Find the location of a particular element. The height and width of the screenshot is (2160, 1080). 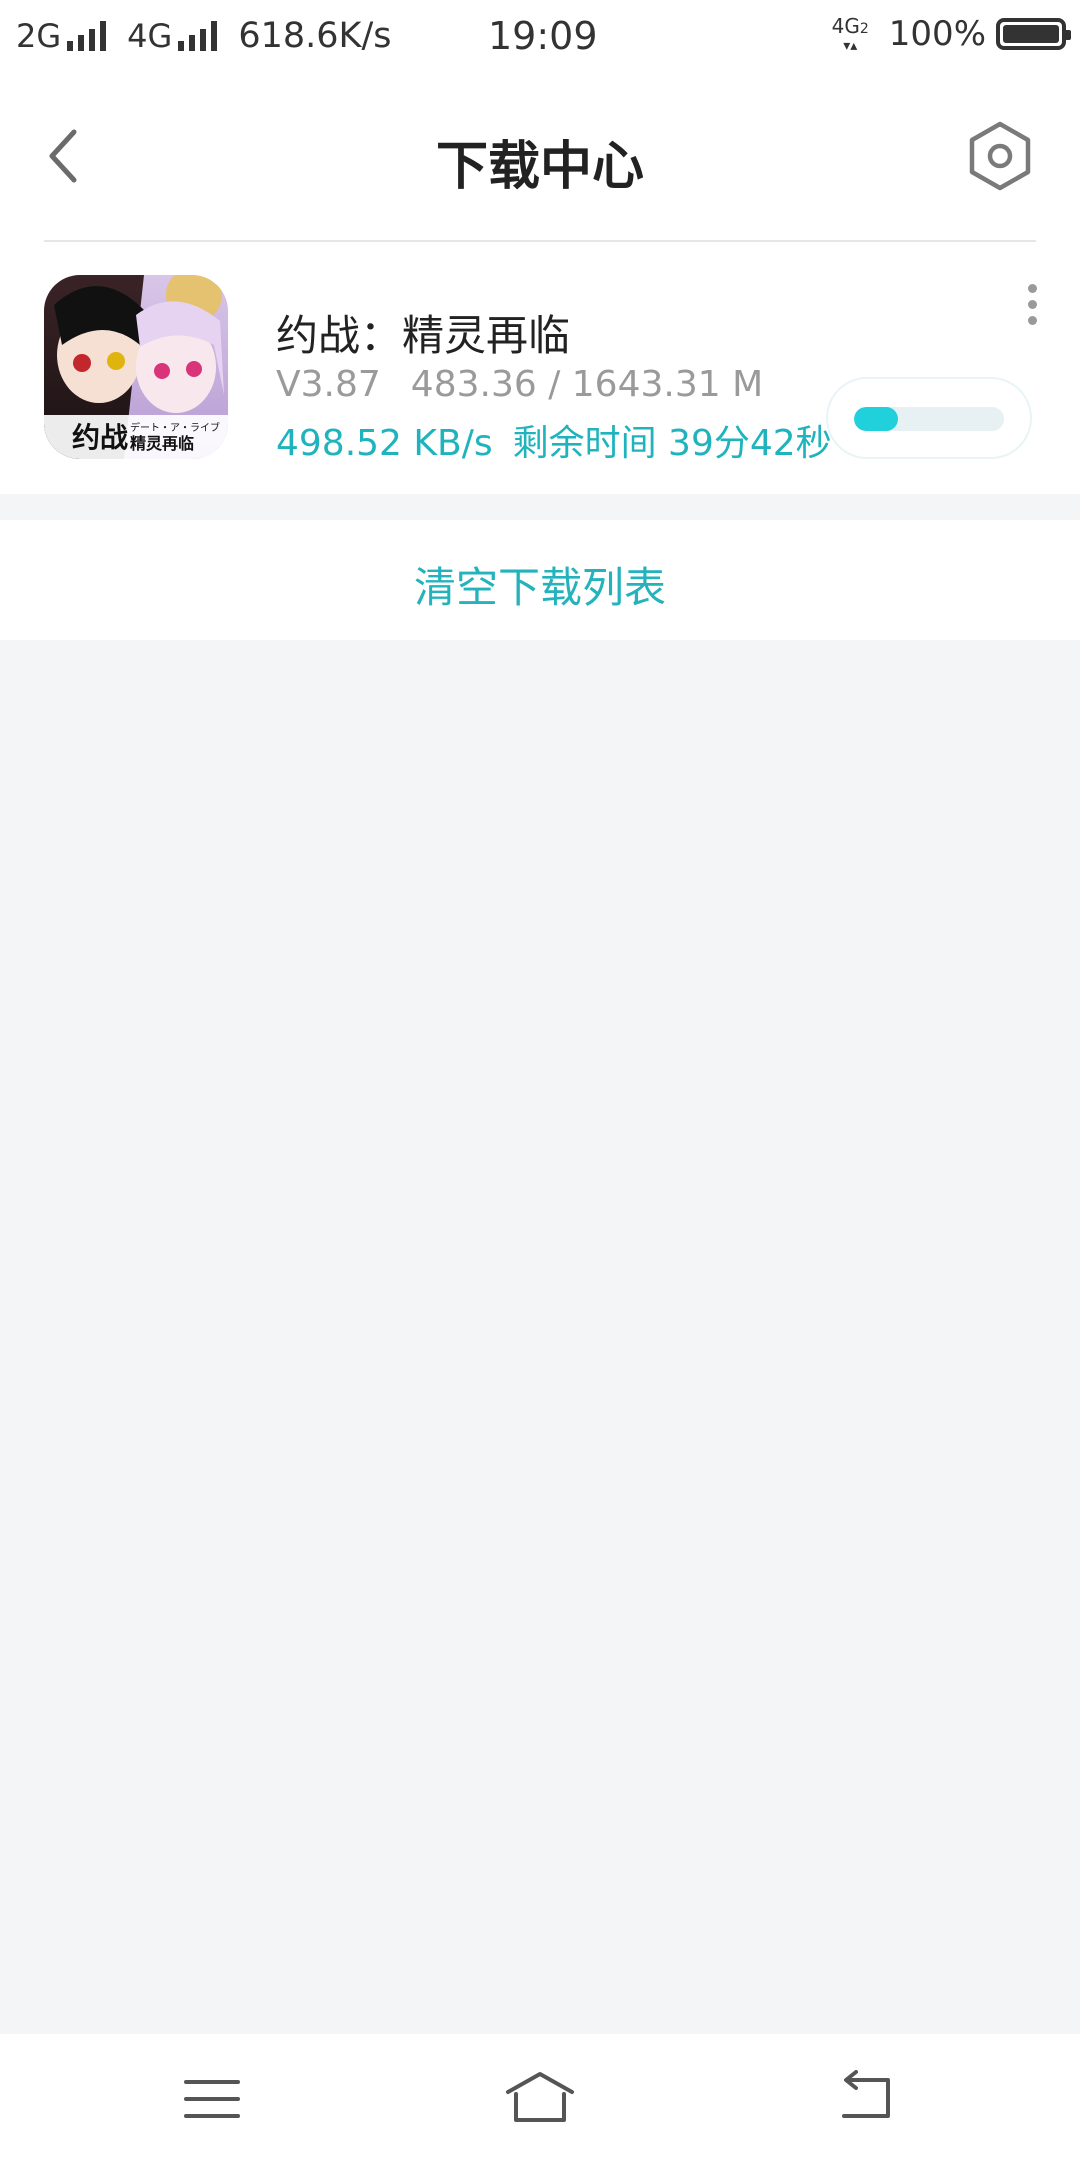

icon-label-sub: デート・ア・ライブ is located at coordinates (175, 427).